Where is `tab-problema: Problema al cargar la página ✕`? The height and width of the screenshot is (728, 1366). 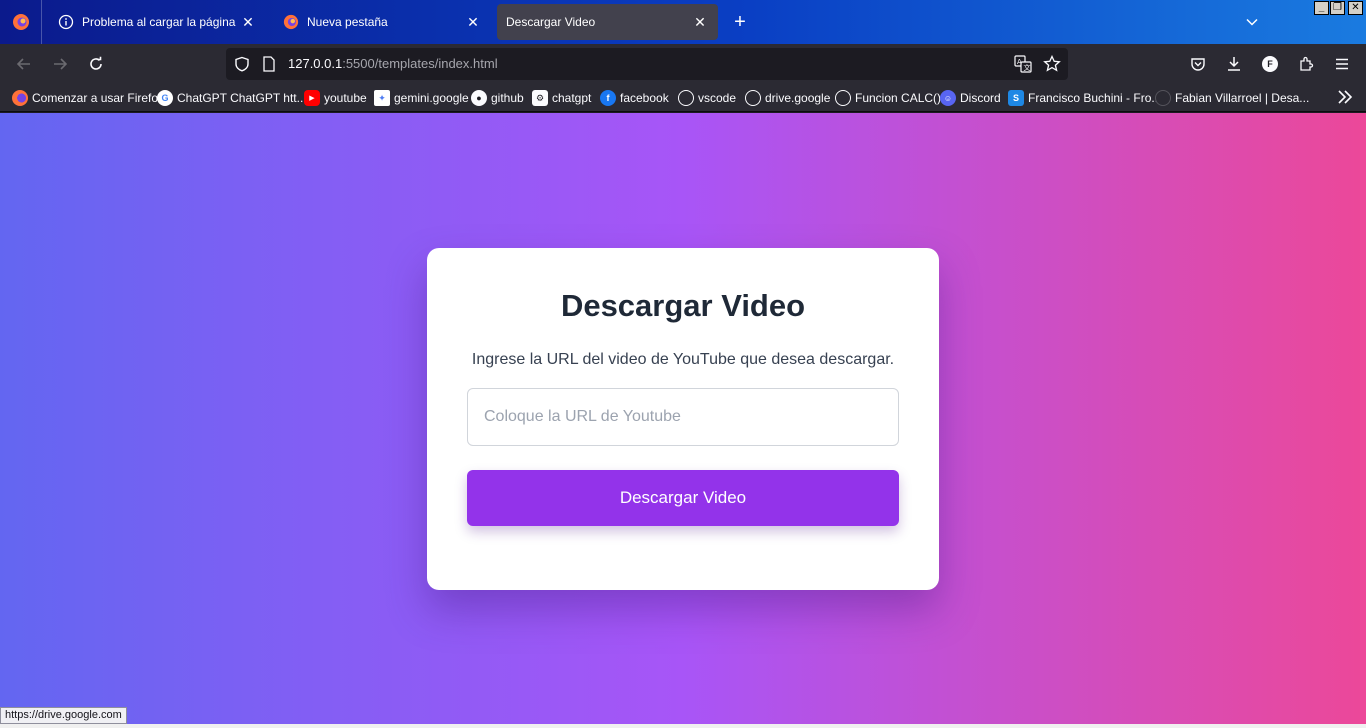 tab-problema: Problema al cargar la página ✕ is located at coordinates (156, 22).